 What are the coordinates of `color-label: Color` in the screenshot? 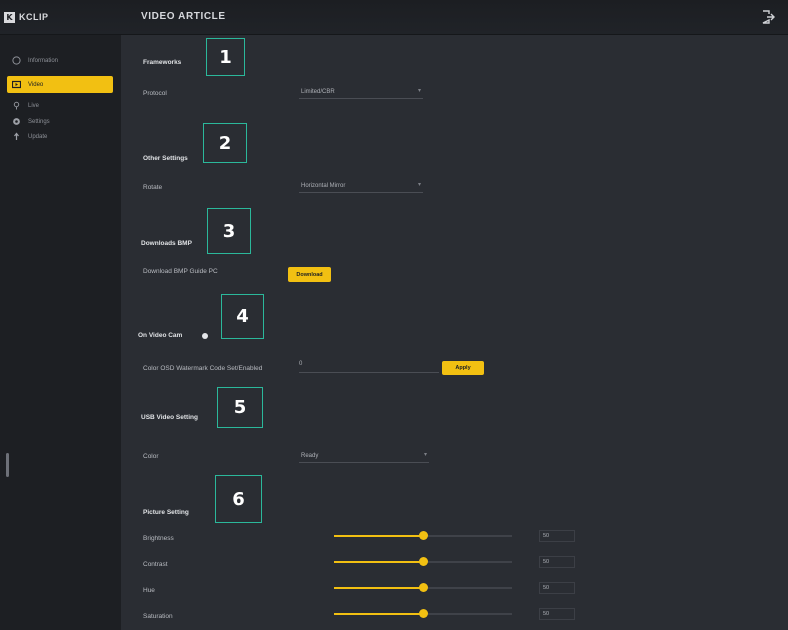 It's located at (151, 456).